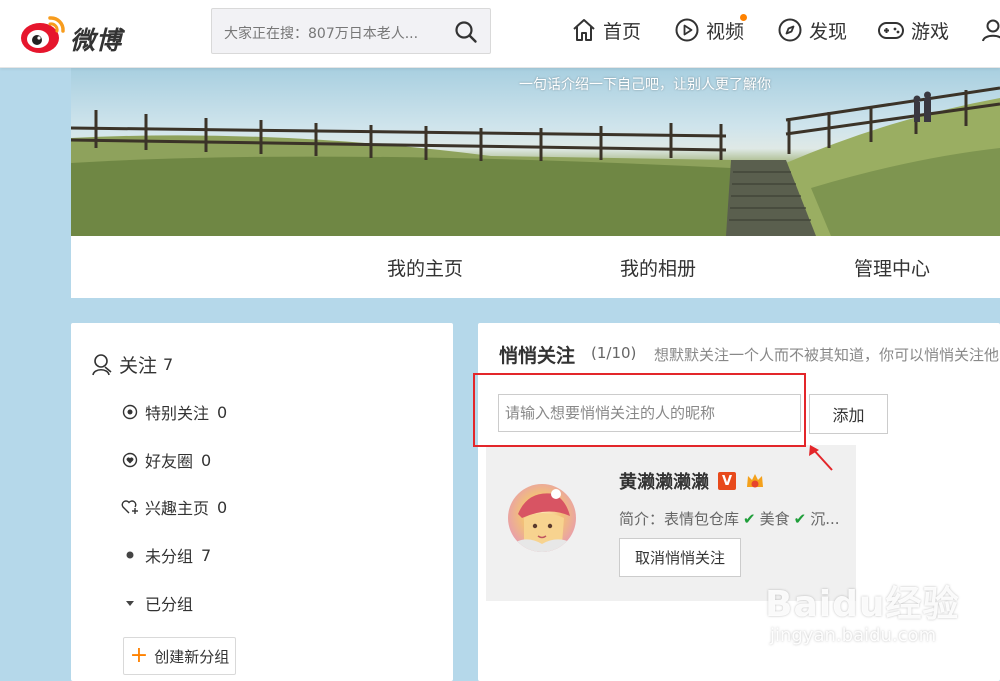 The height and width of the screenshot is (681, 1000). What do you see at coordinates (130, 460) in the screenshot?
I see `heart-circle-icon` at bounding box center [130, 460].